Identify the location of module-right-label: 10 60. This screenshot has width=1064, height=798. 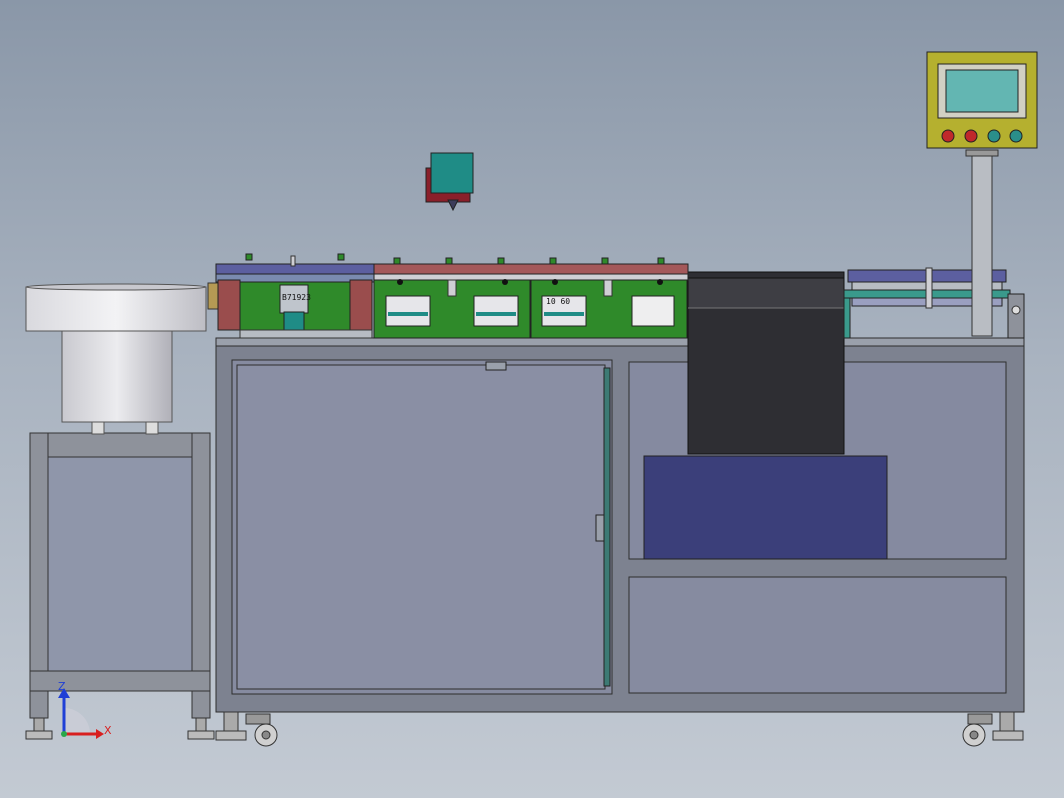
(558, 301).